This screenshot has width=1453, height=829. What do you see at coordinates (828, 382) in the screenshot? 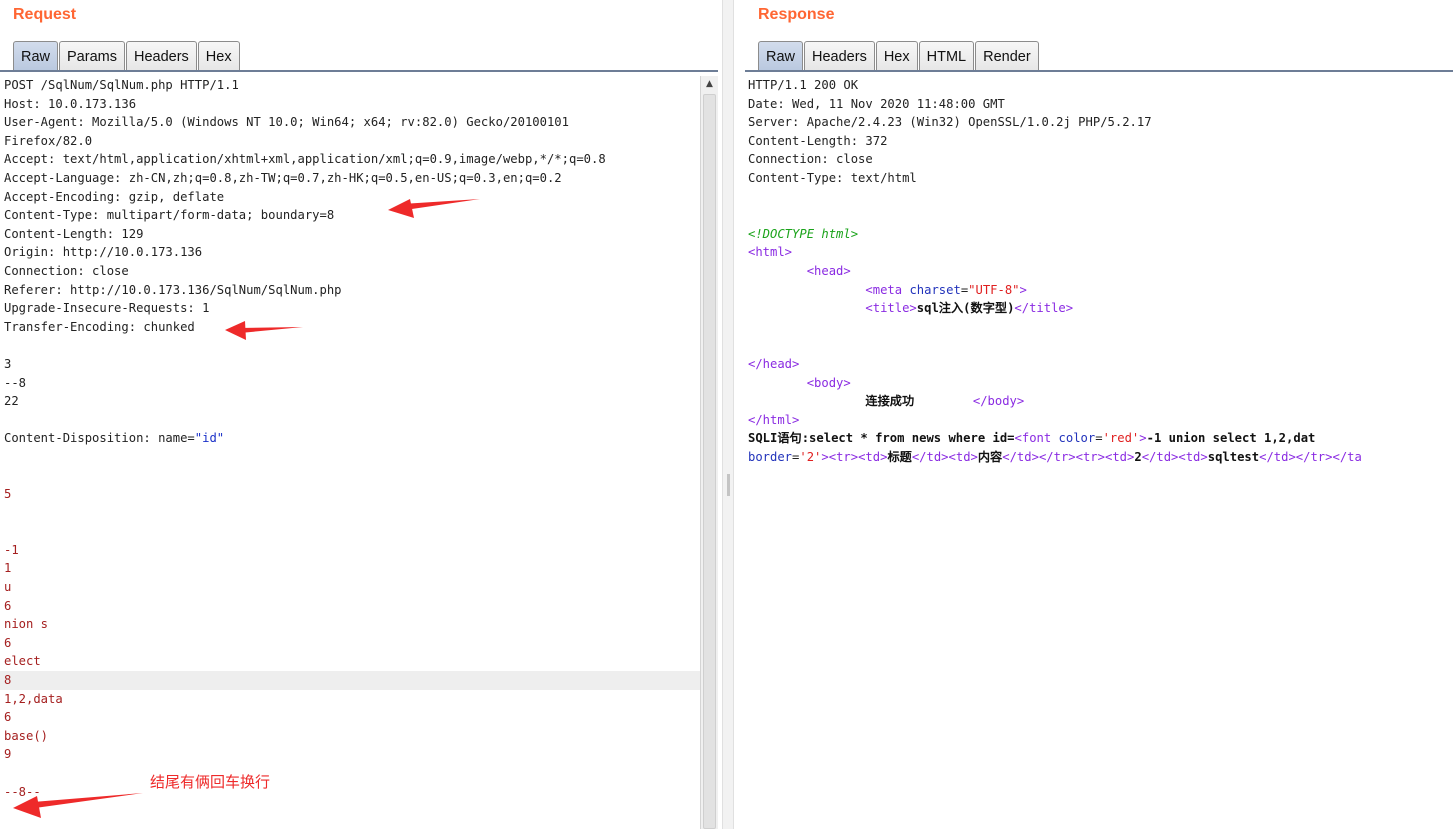
I see `body-open-tag: <body>` at bounding box center [828, 382].